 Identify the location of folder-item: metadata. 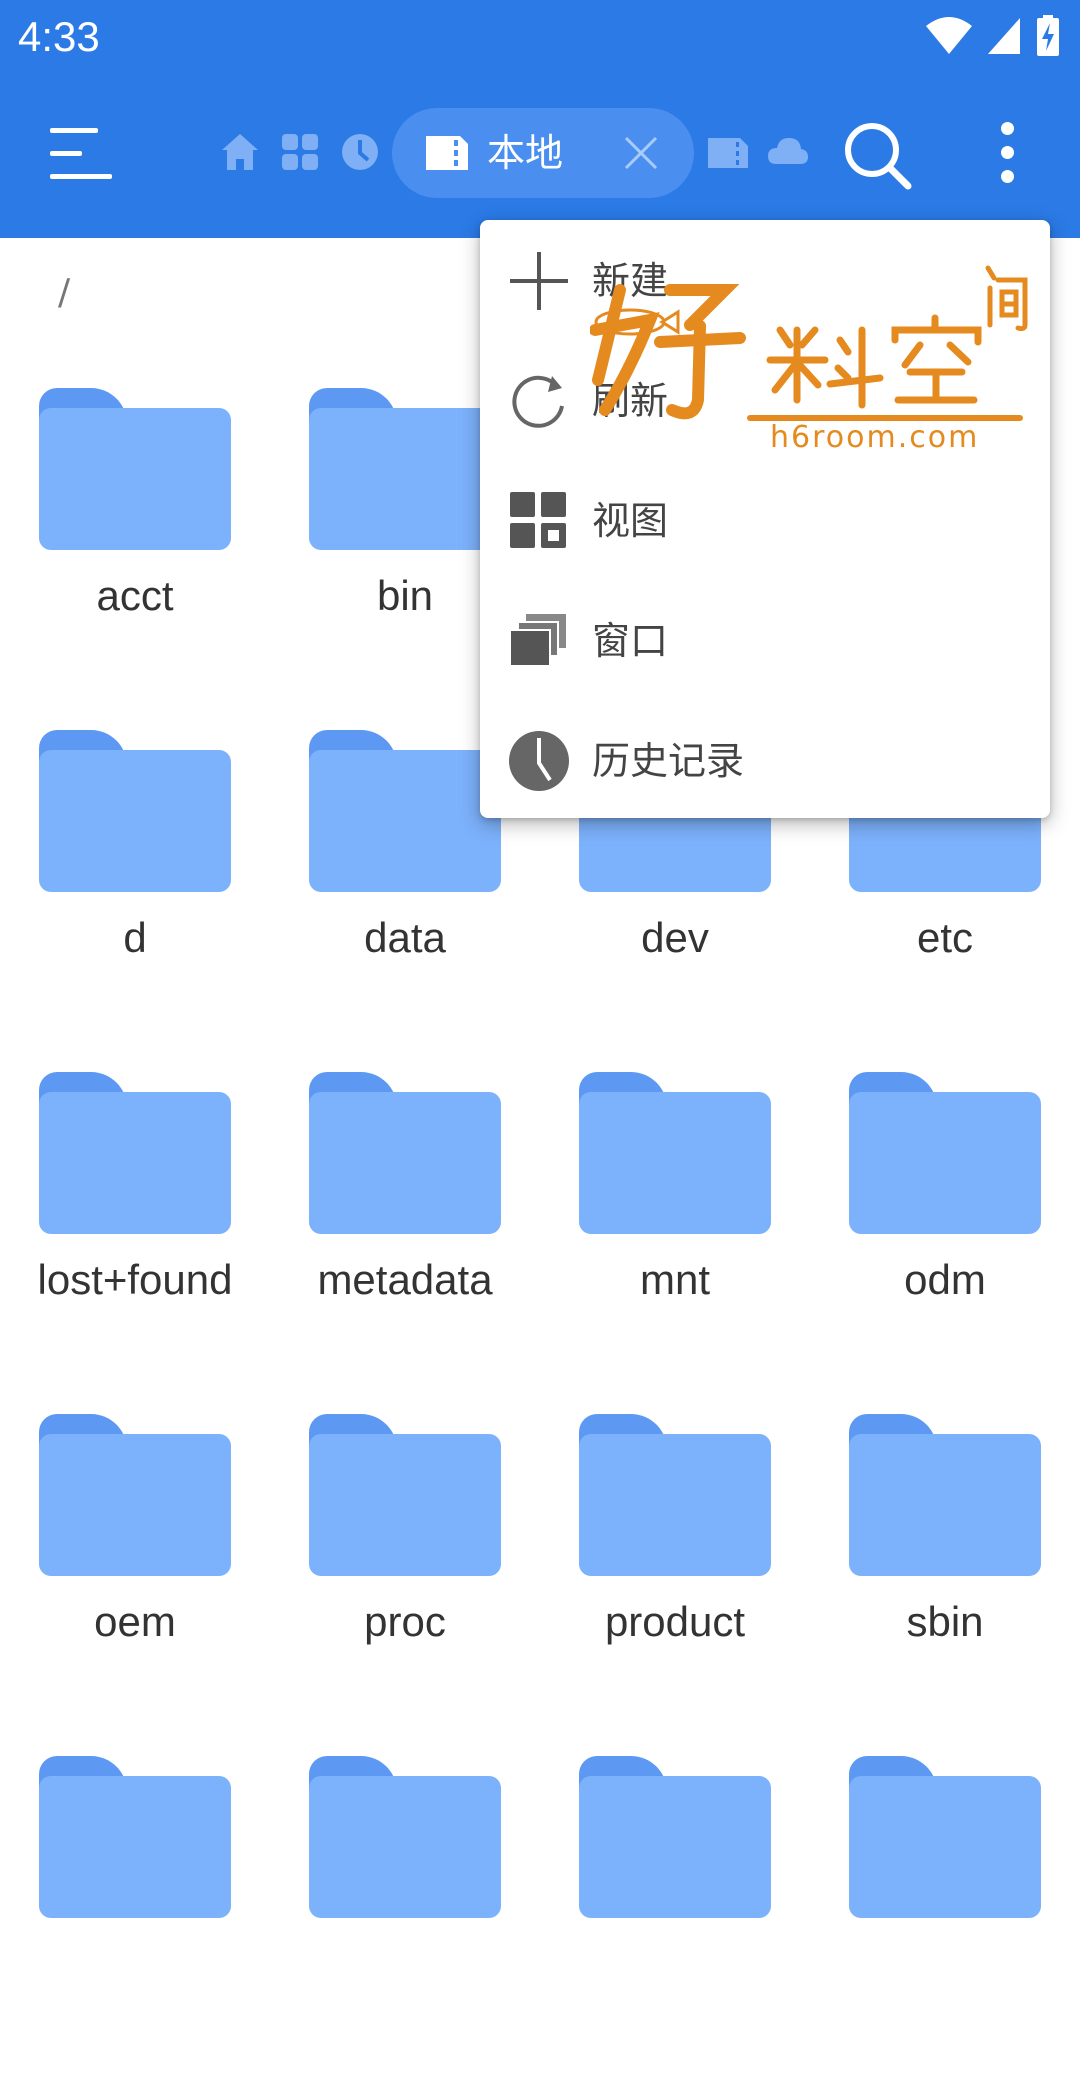
(405, 1227).